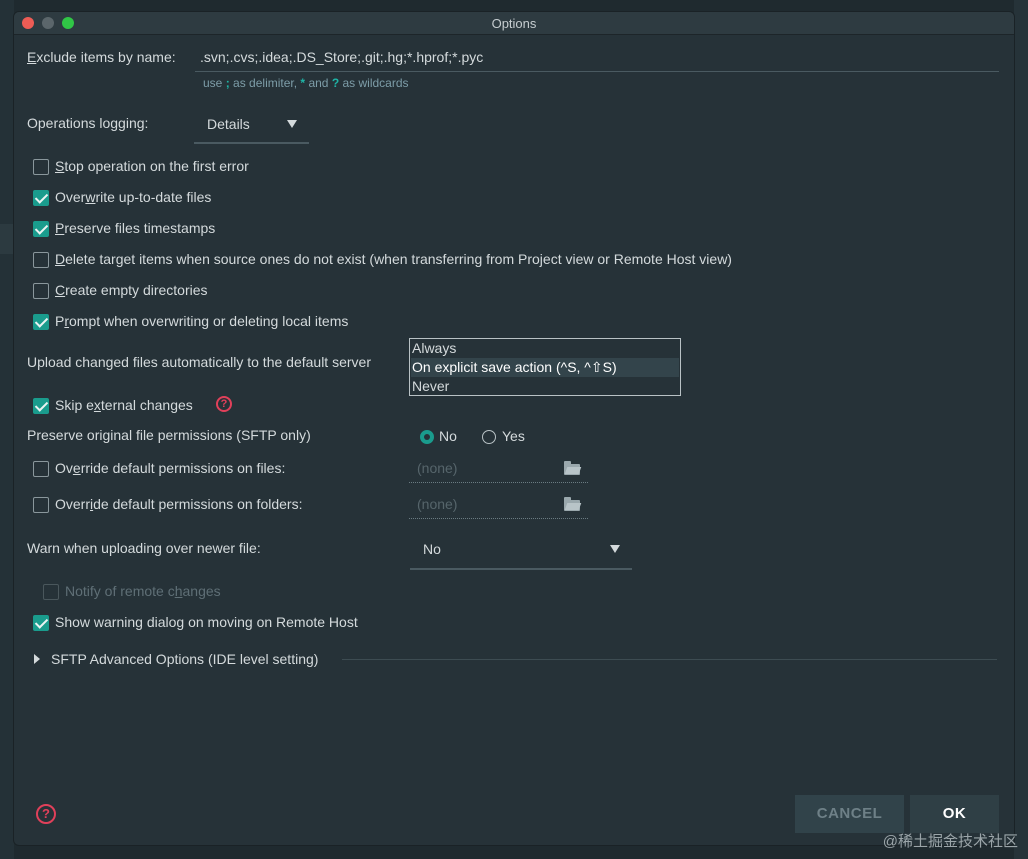  I want to click on dropdown-option-explicit-save: On explicit save action (^S, ^⇧S), so click(545, 367).